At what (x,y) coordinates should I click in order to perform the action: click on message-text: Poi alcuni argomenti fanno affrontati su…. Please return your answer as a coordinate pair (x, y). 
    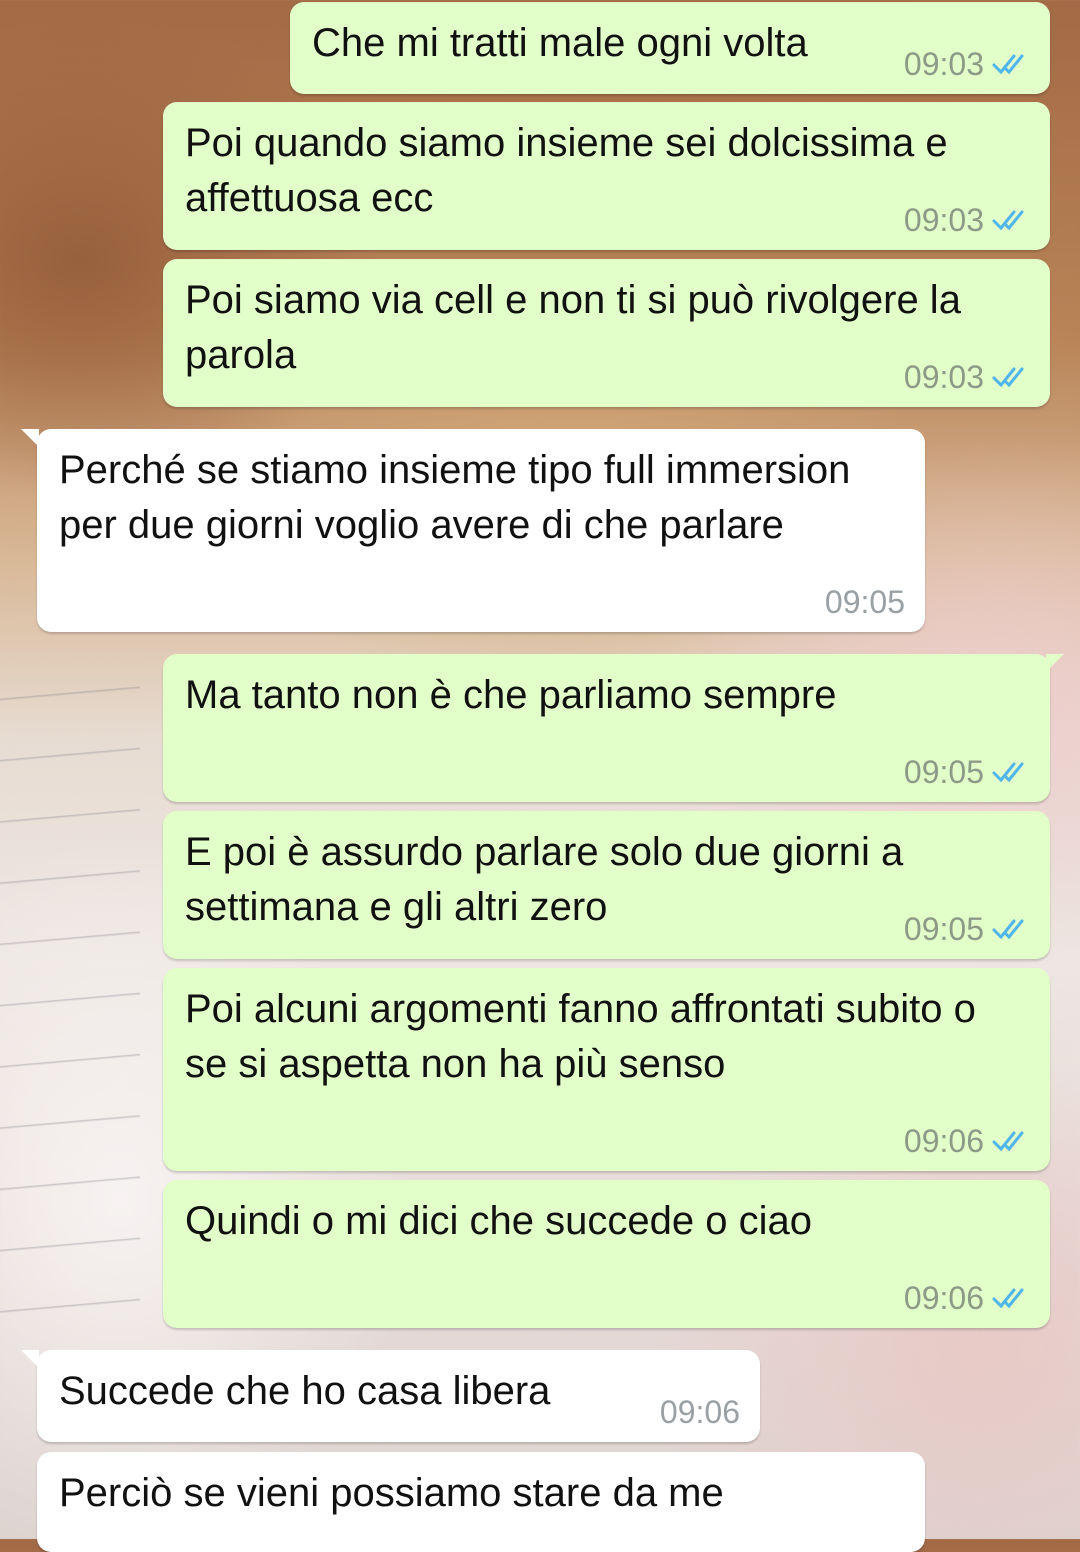
    Looking at the image, I should click on (586, 1036).